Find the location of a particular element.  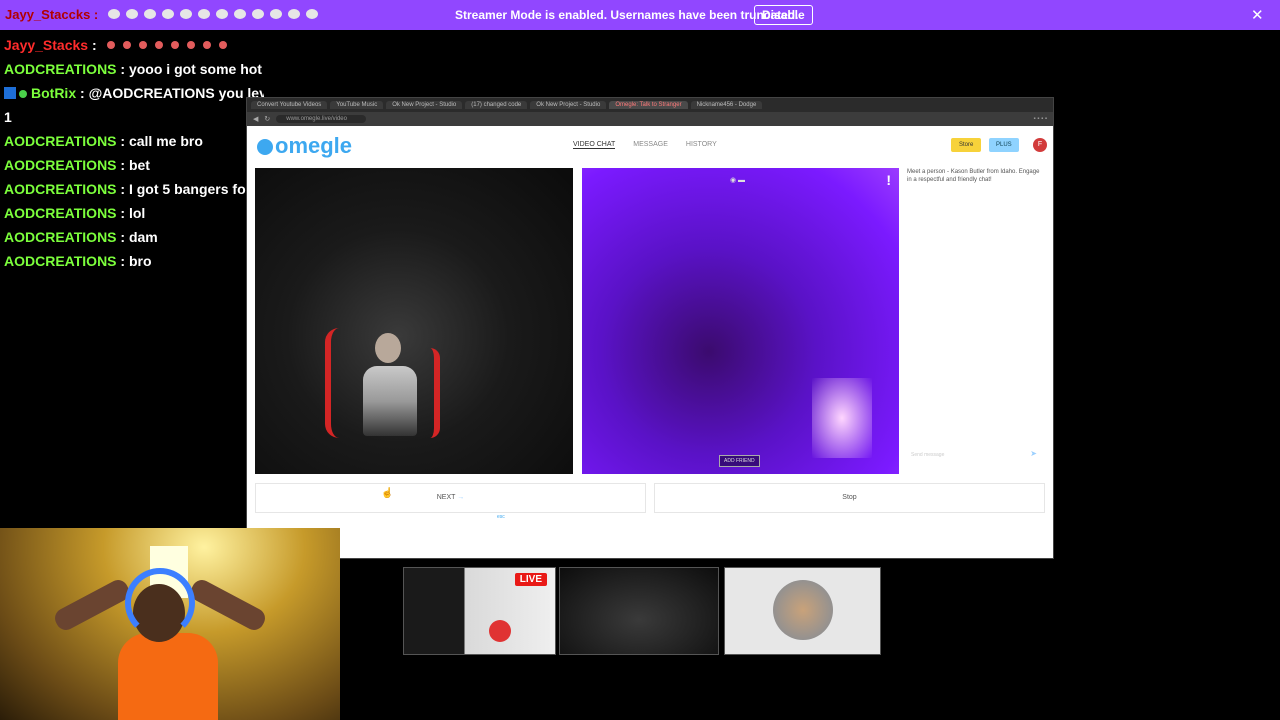

camera-icon: ◉ ▬ is located at coordinates (737, 180).